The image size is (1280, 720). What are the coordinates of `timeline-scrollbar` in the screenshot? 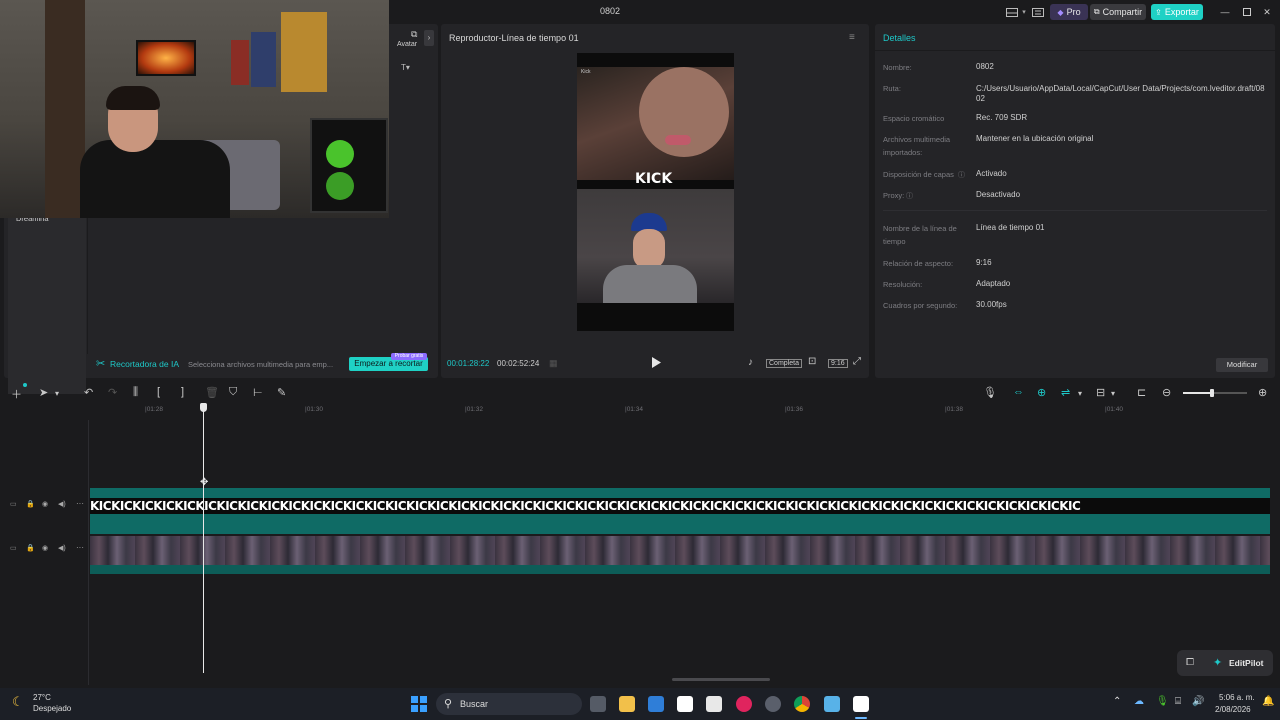 It's located at (721, 679).